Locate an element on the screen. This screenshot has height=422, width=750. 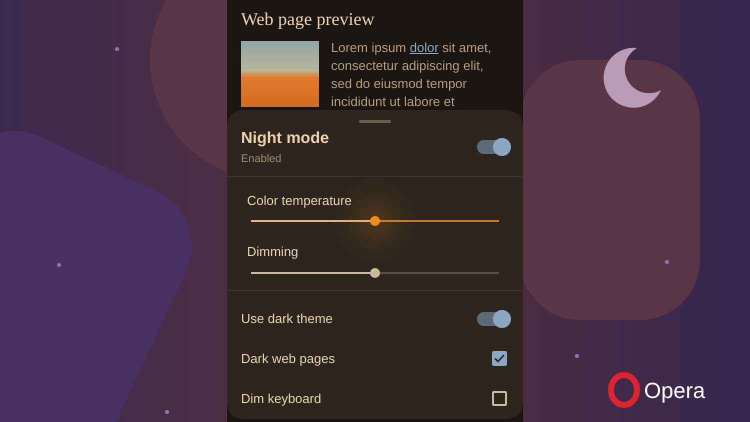
option-label: Dark web pages is located at coordinates (288, 359).